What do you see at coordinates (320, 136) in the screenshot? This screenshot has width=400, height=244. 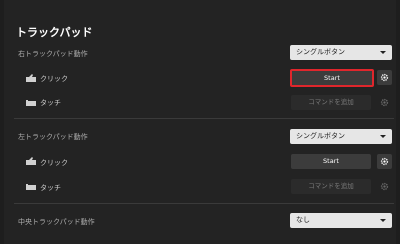 I see `left-trackpad-mode-value: シングルボタン` at bounding box center [320, 136].